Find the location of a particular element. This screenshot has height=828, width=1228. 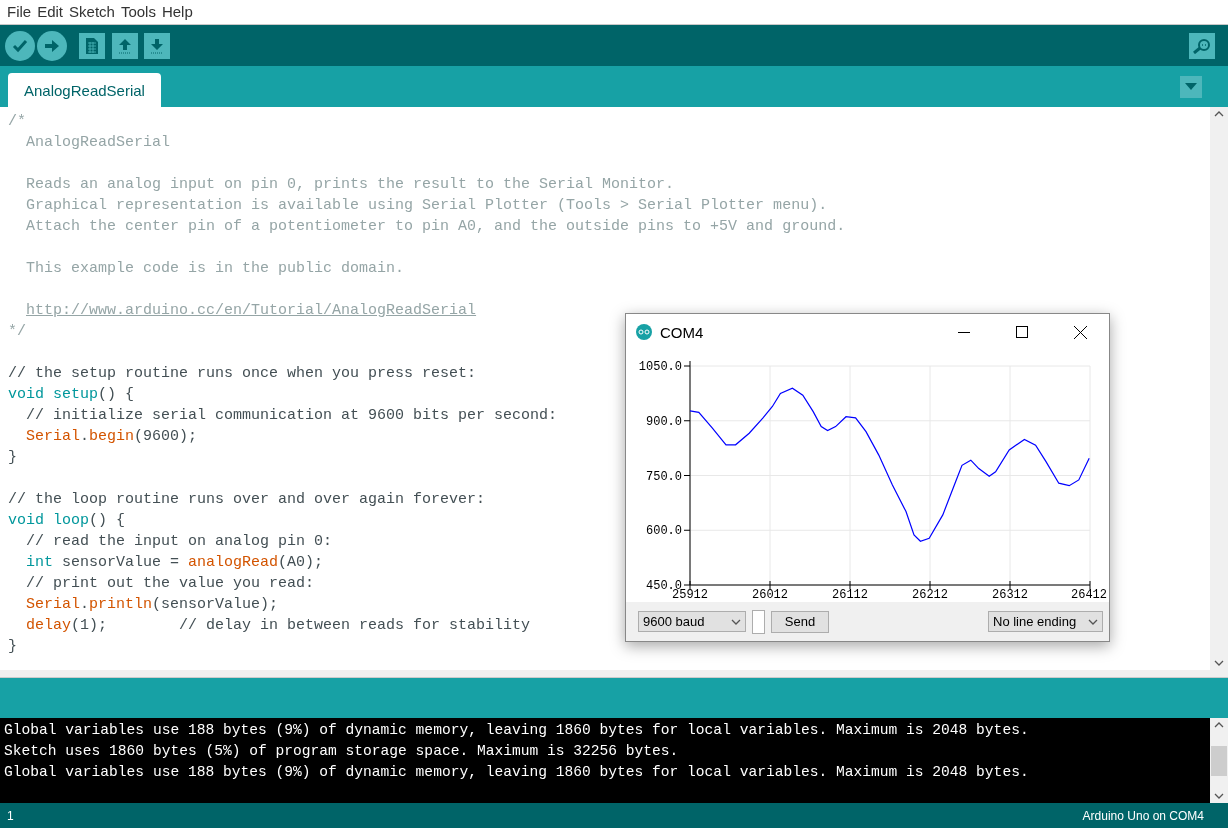

open-button is located at coordinates (125, 45).